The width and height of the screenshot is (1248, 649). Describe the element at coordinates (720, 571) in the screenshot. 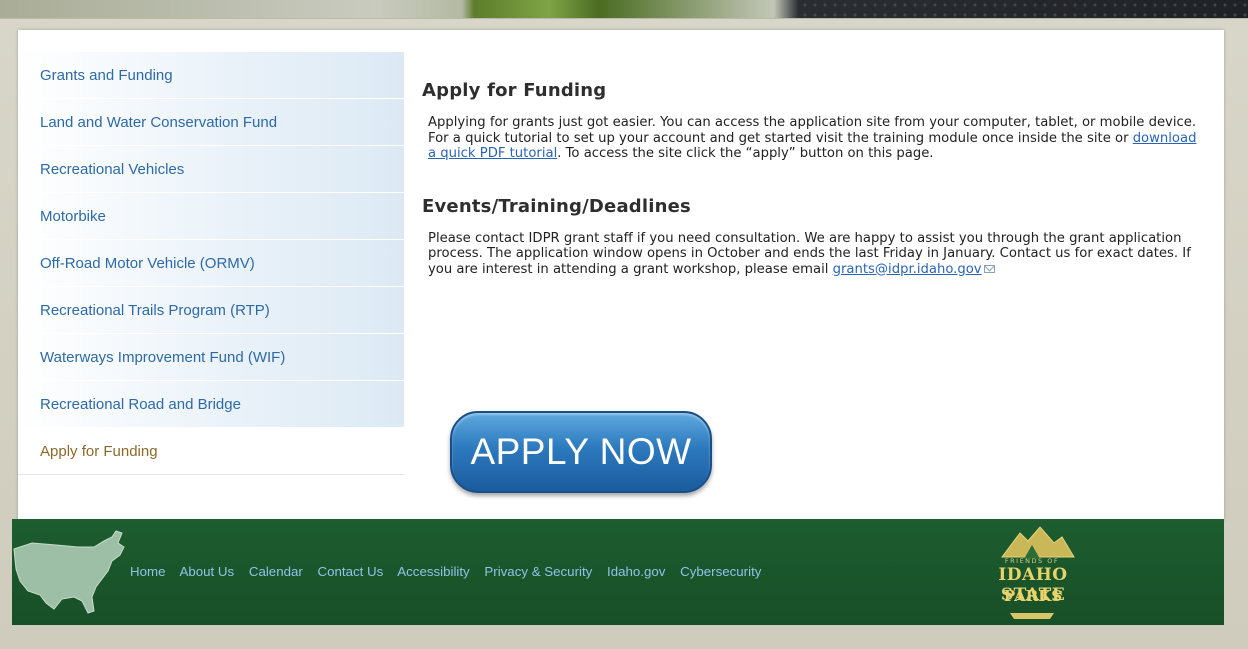

I see `footer-link-cybersecurity: Cybersecurity` at that location.